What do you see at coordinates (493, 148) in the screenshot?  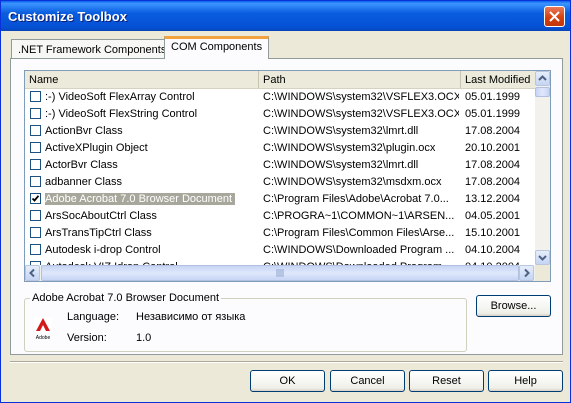 I see `component-last-modified: 20.10.2001` at bounding box center [493, 148].